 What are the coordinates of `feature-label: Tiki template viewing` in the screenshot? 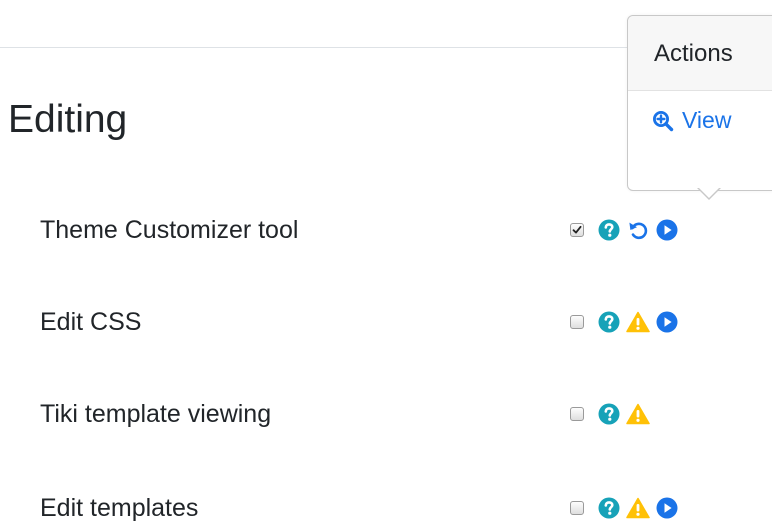 It's located at (156, 414).